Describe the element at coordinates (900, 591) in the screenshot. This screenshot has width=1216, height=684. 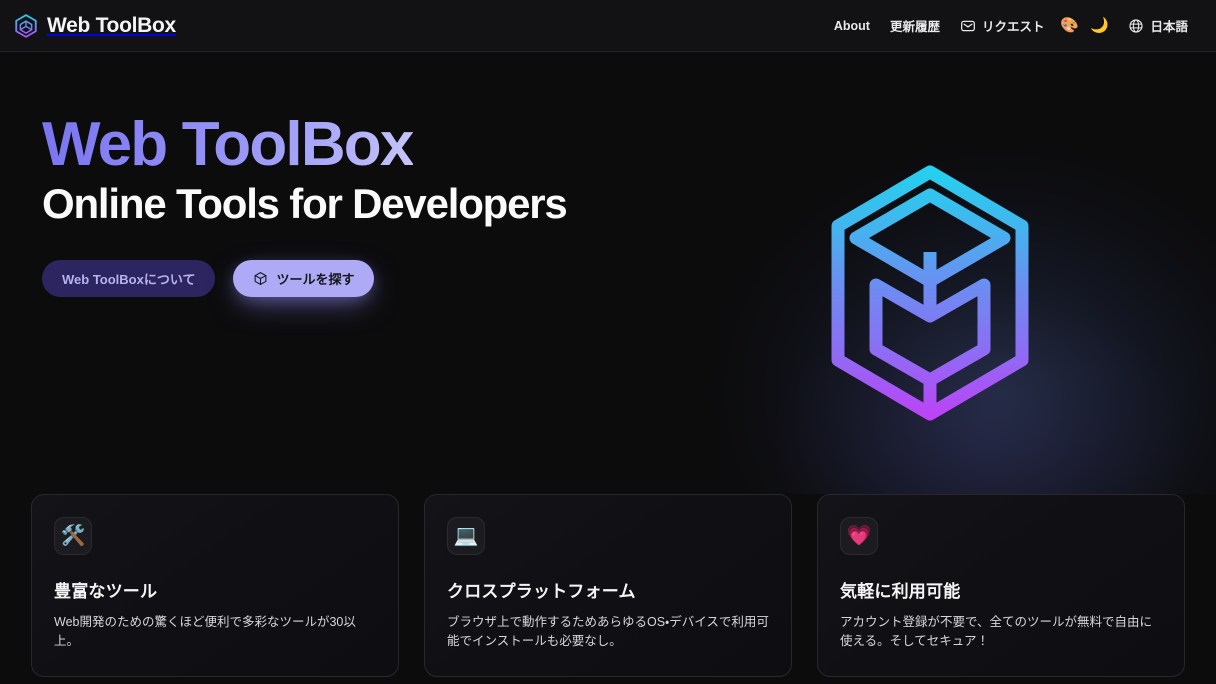
I see `feature-title: 気軽に利用可能` at that location.